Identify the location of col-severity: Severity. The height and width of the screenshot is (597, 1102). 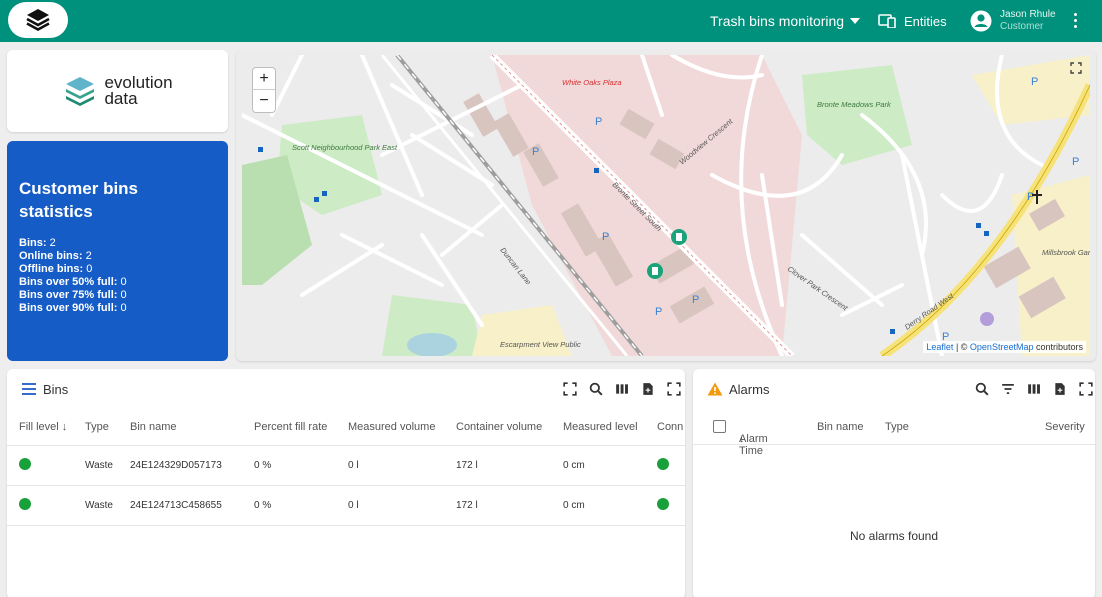
(1065, 427).